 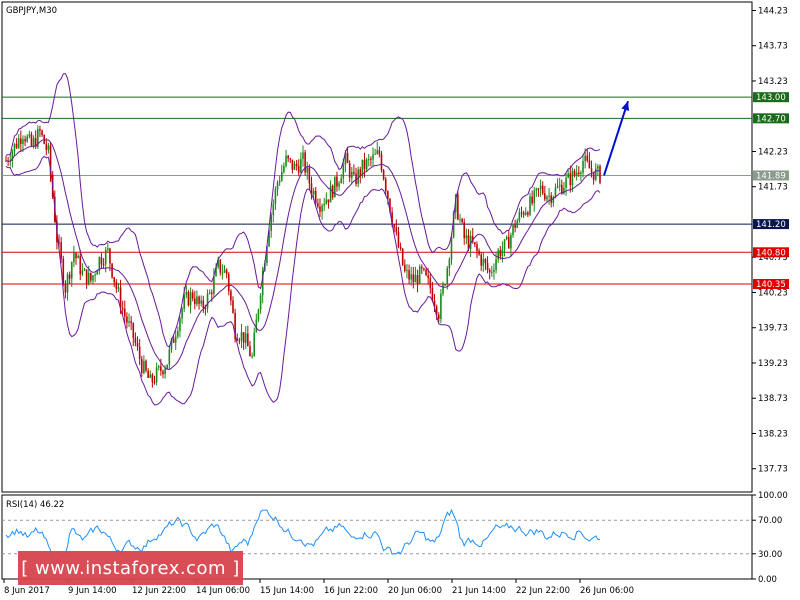 I want to click on x-tick-label: 9 Jun 14:00, so click(x=92, y=591).